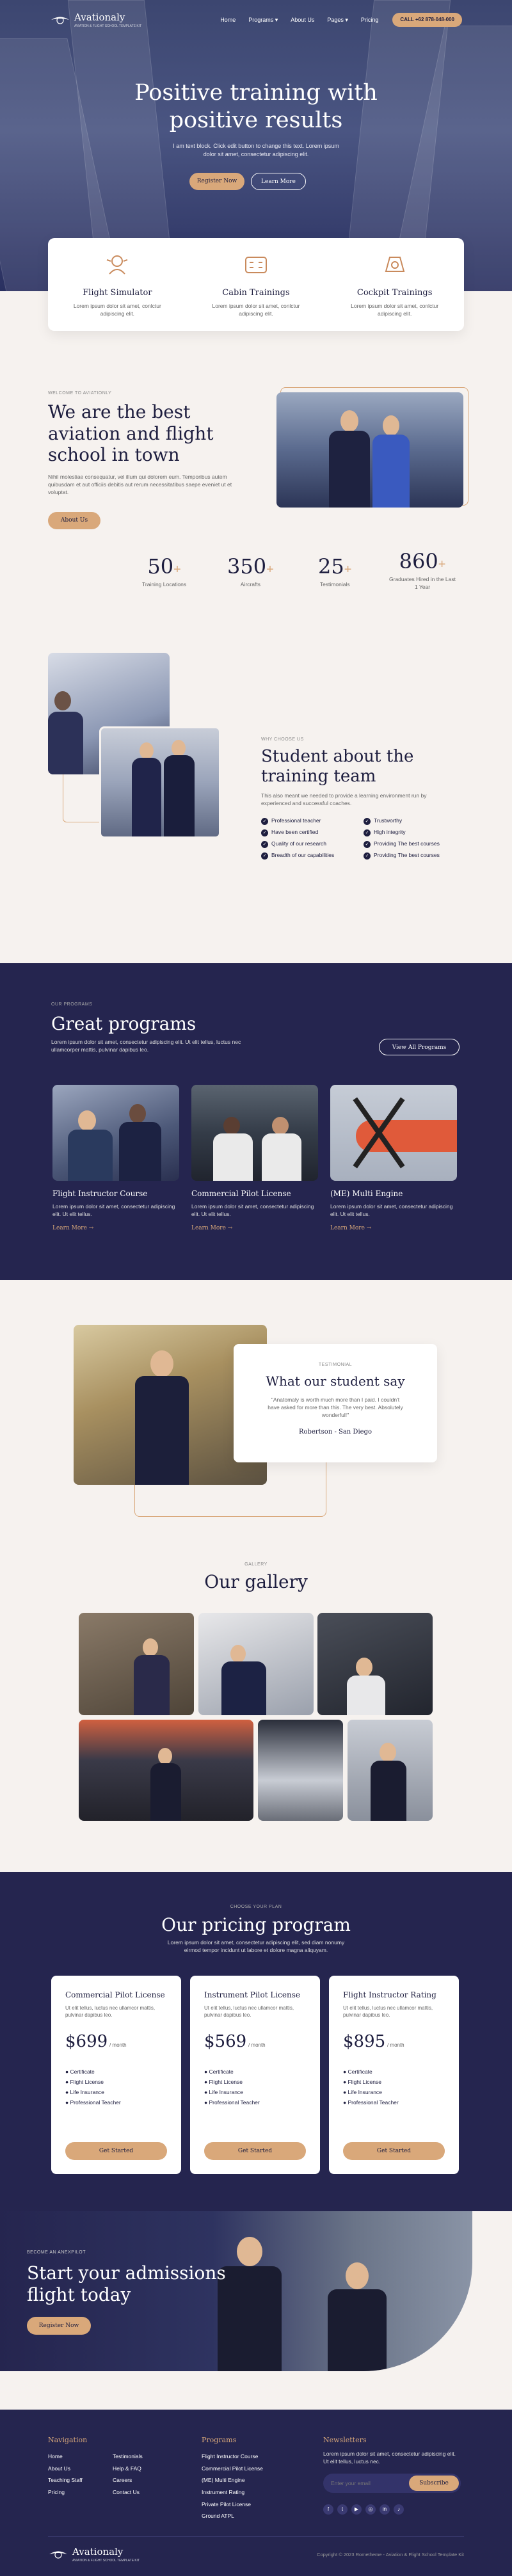  Describe the element at coordinates (422, 569) in the screenshot. I see `stat-item: 860+ Graduates Hired in the Last 1 Year` at that location.